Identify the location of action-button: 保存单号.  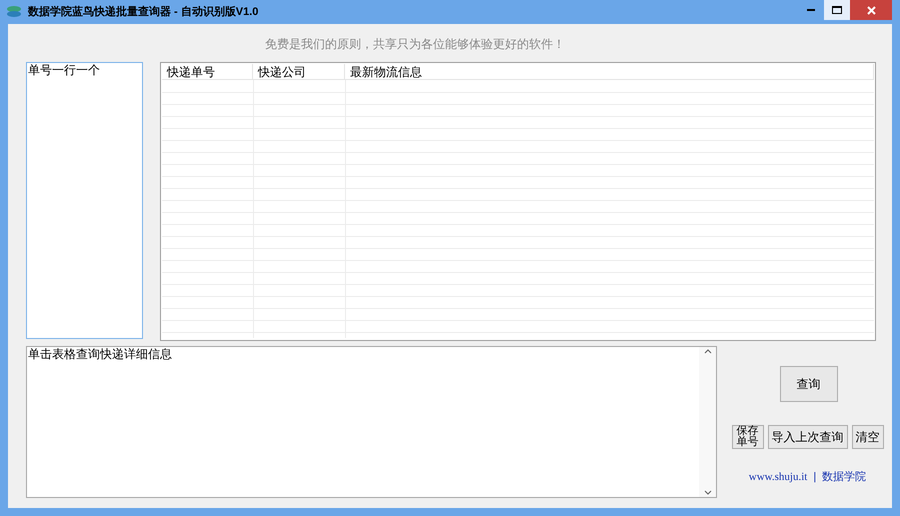
(748, 437).